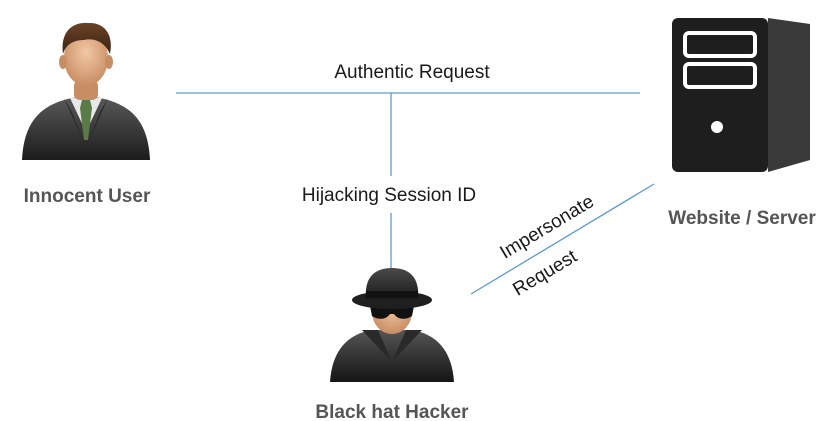 Image resolution: width=834 pixels, height=421 pixels. I want to click on businessman-icon, so click(86, 91).